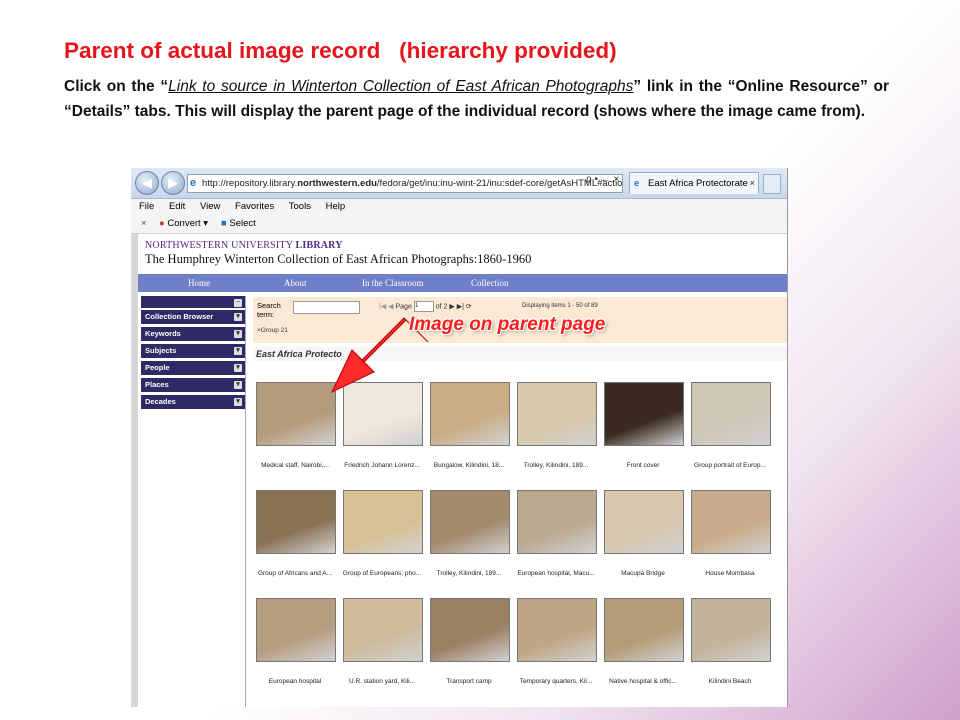 The width and height of the screenshot is (960, 720). What do you see at coordinates (242, 223) in the screenshot?
I see `select-label: Select` at bounding box center [242, 223].